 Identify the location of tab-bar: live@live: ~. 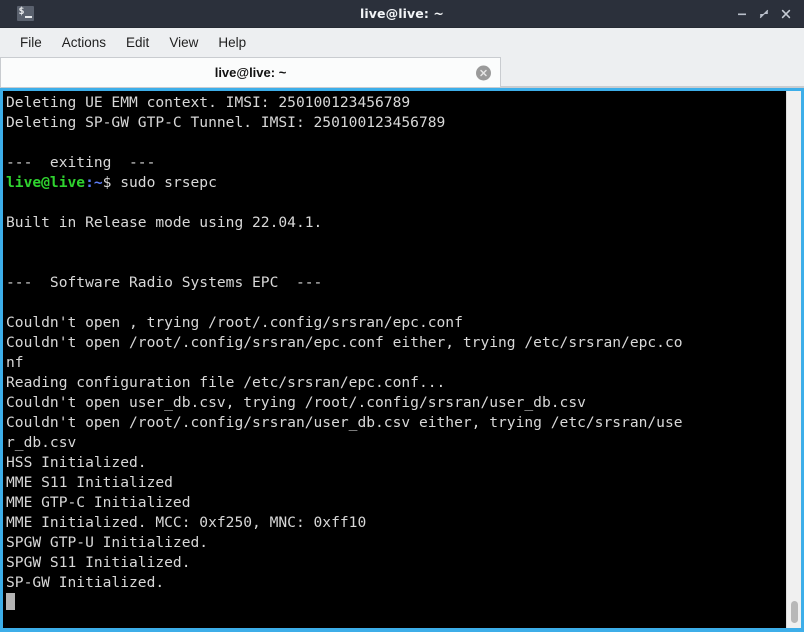
(402, 72).